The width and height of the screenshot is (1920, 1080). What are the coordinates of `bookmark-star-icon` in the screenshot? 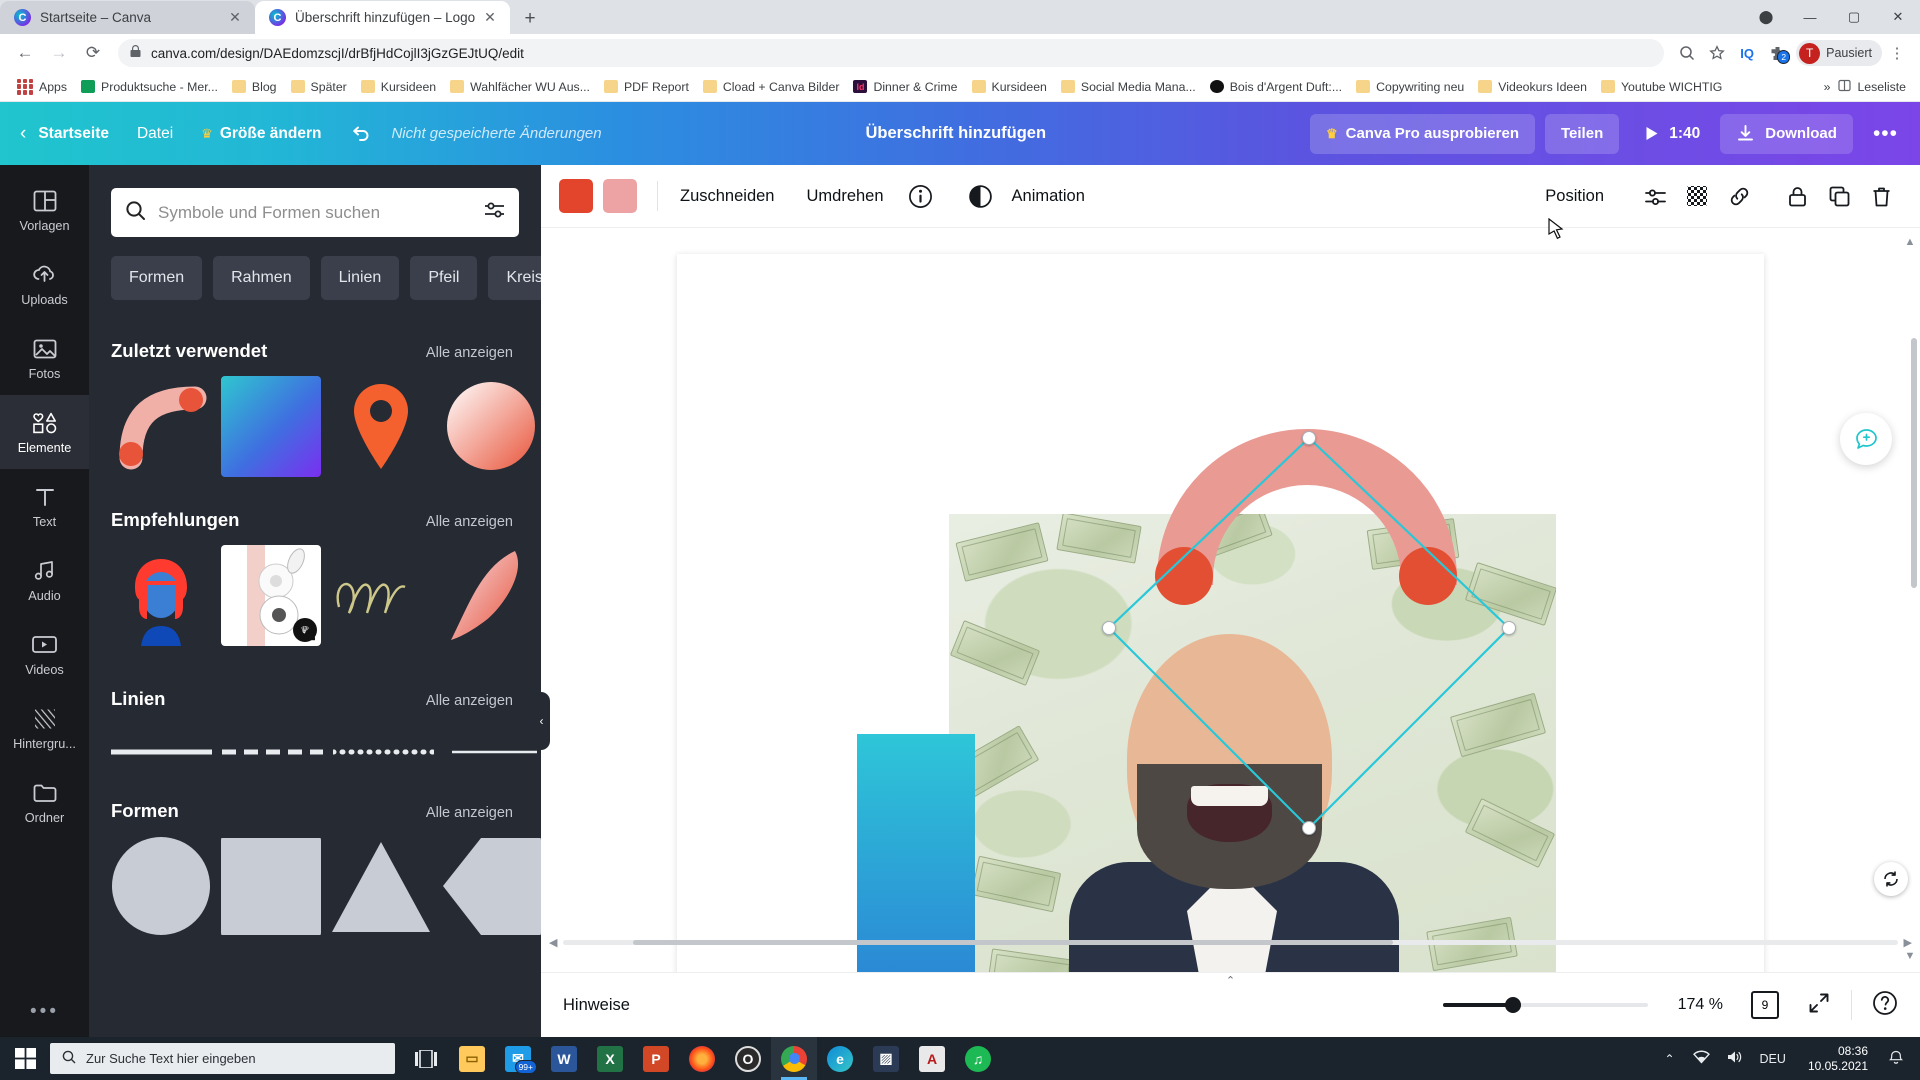 It's located at (1717, 53).